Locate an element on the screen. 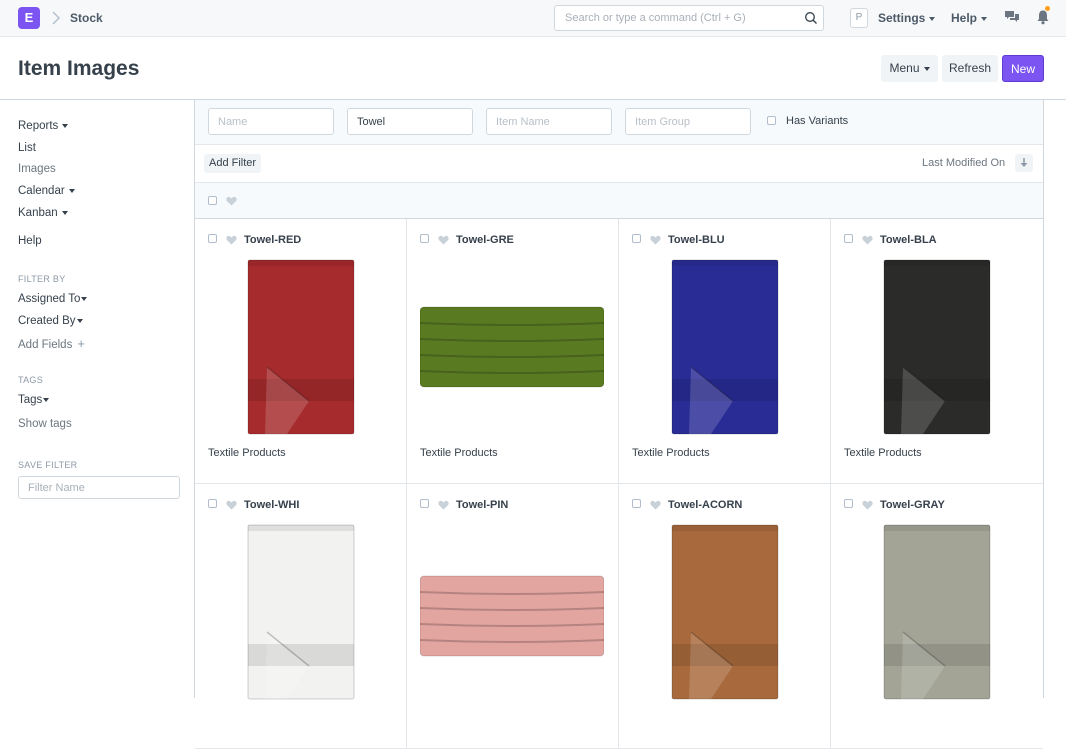  image-card: Towel-BLU Textile Products is located at coordinates (725, 351).